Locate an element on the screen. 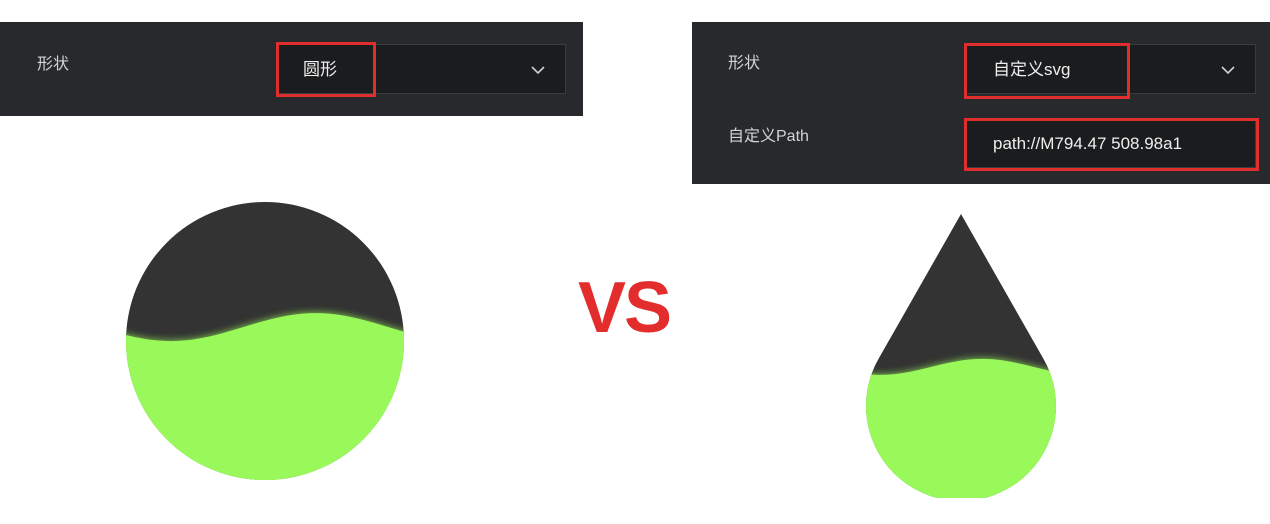  settings-panel-circle: 形状 圆形 is located at coordinates (291, 69).